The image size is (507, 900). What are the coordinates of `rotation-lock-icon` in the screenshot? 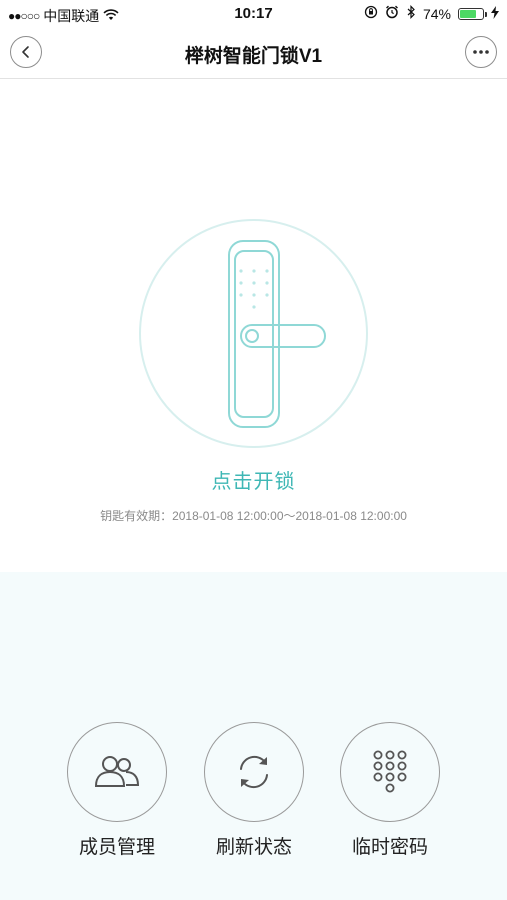 It's located at (371, 13).